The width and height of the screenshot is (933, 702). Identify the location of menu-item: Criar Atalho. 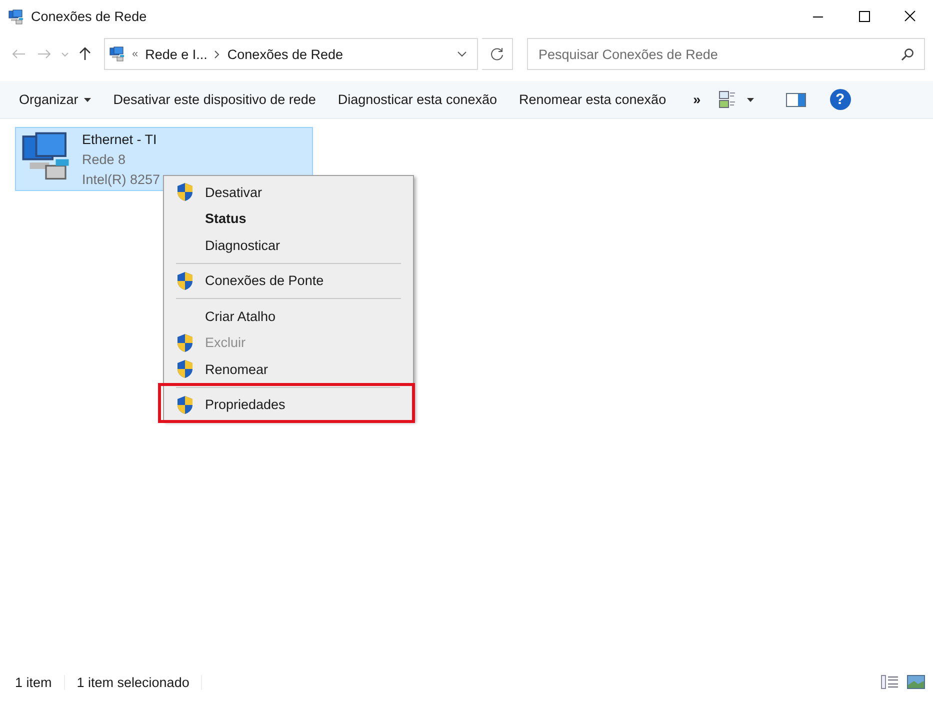
(288, 312).